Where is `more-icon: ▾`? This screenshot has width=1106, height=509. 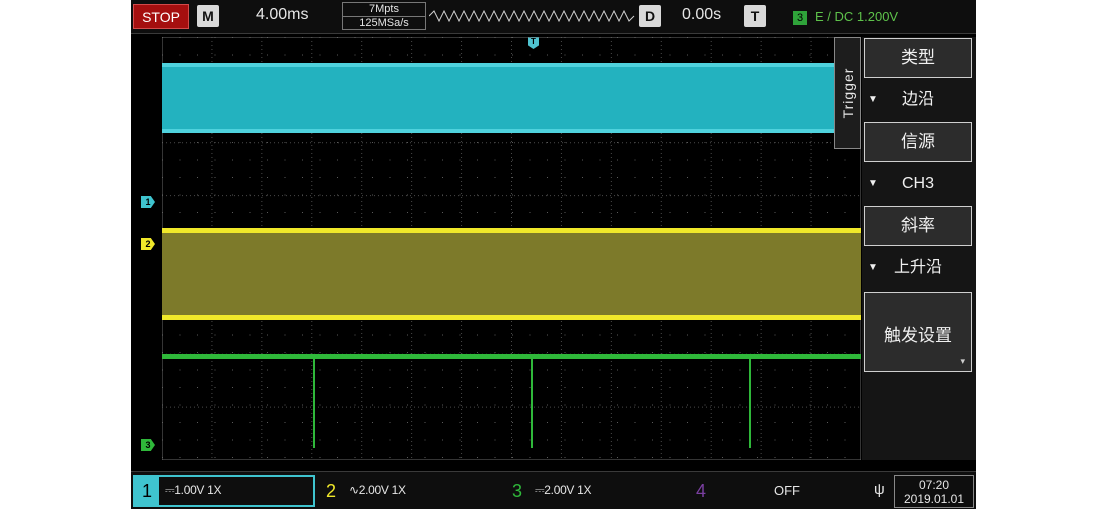 more-icon: ▾ is located at coordinates (962, 361).